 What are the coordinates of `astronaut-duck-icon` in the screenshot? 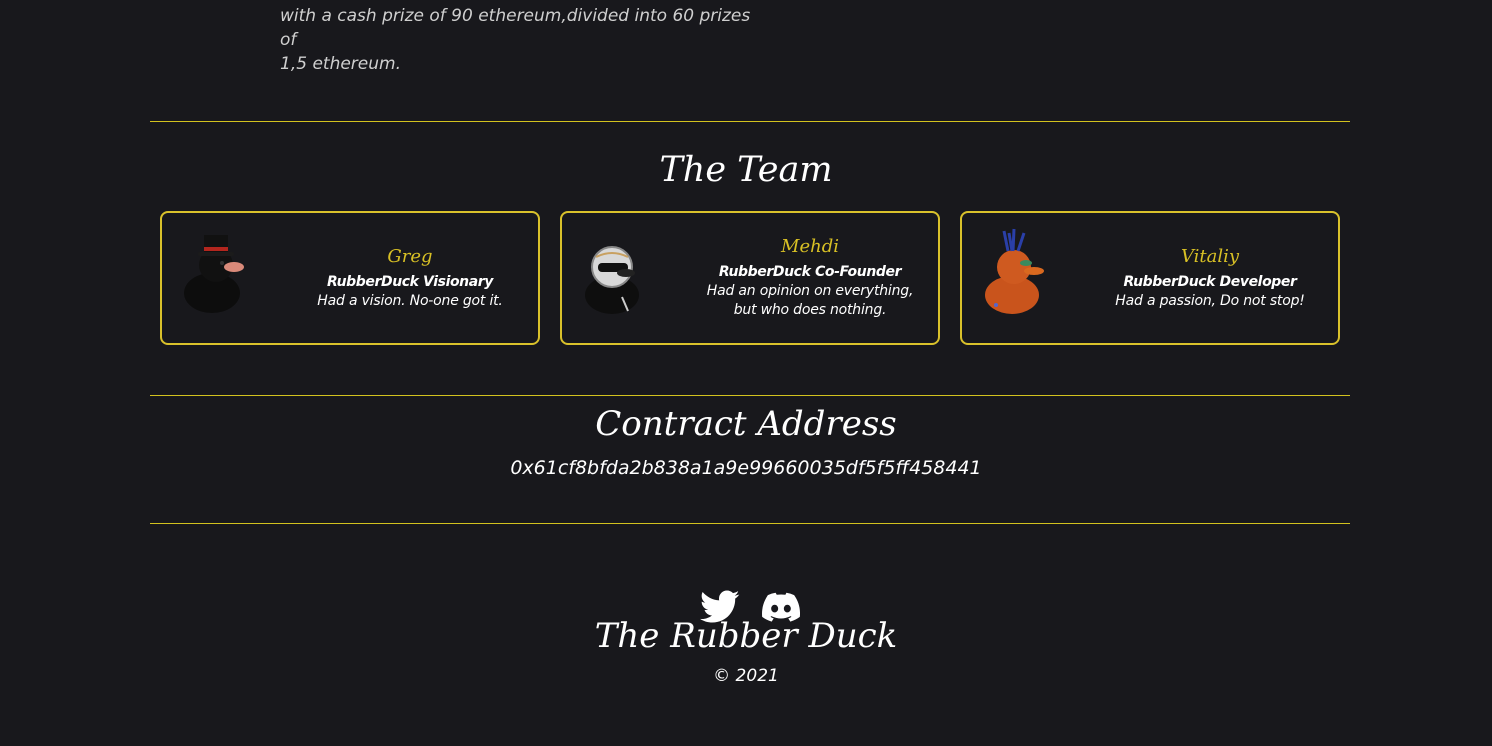 It's located at (612, 280).